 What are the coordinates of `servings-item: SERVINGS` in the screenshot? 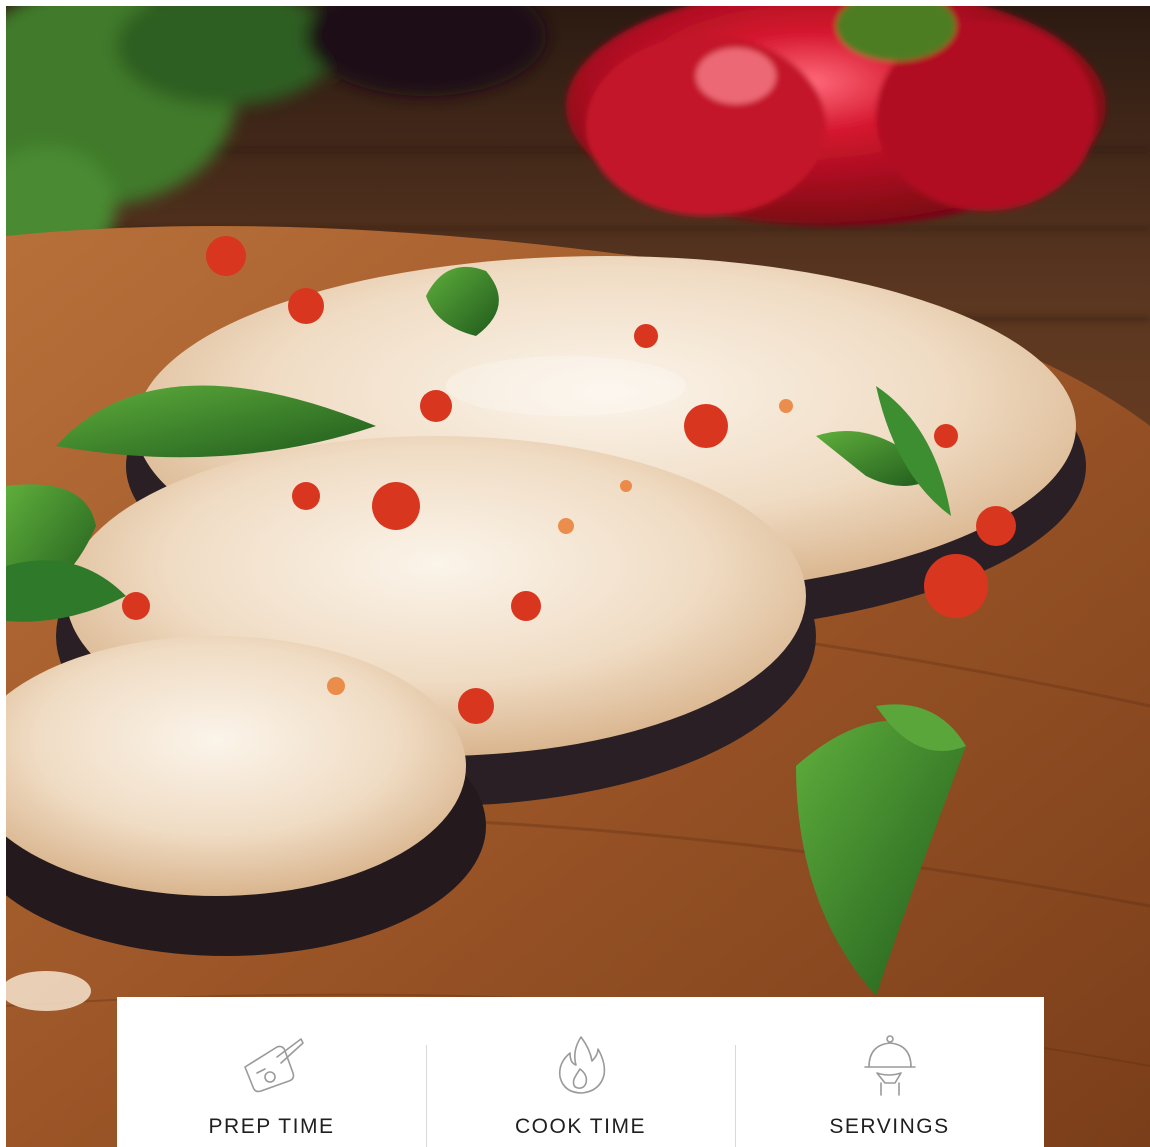 It's located at (889, 1072).